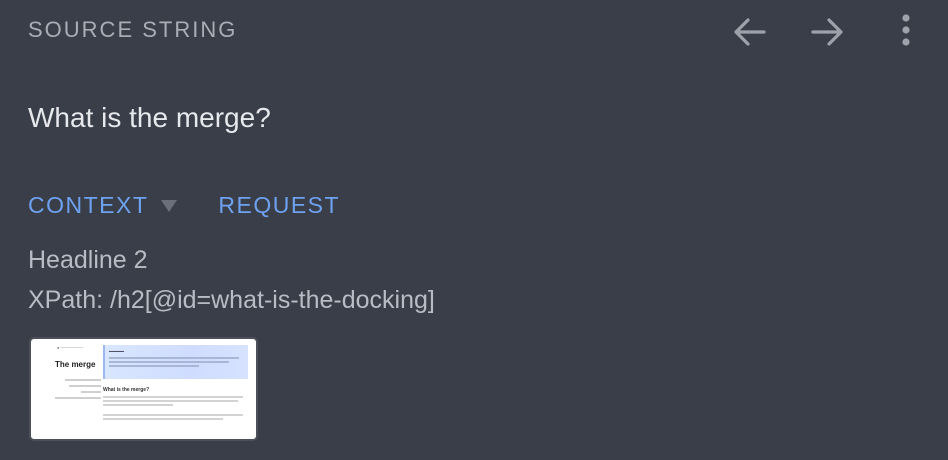  I want to click on arrow-left-icon, so click(750, 32).